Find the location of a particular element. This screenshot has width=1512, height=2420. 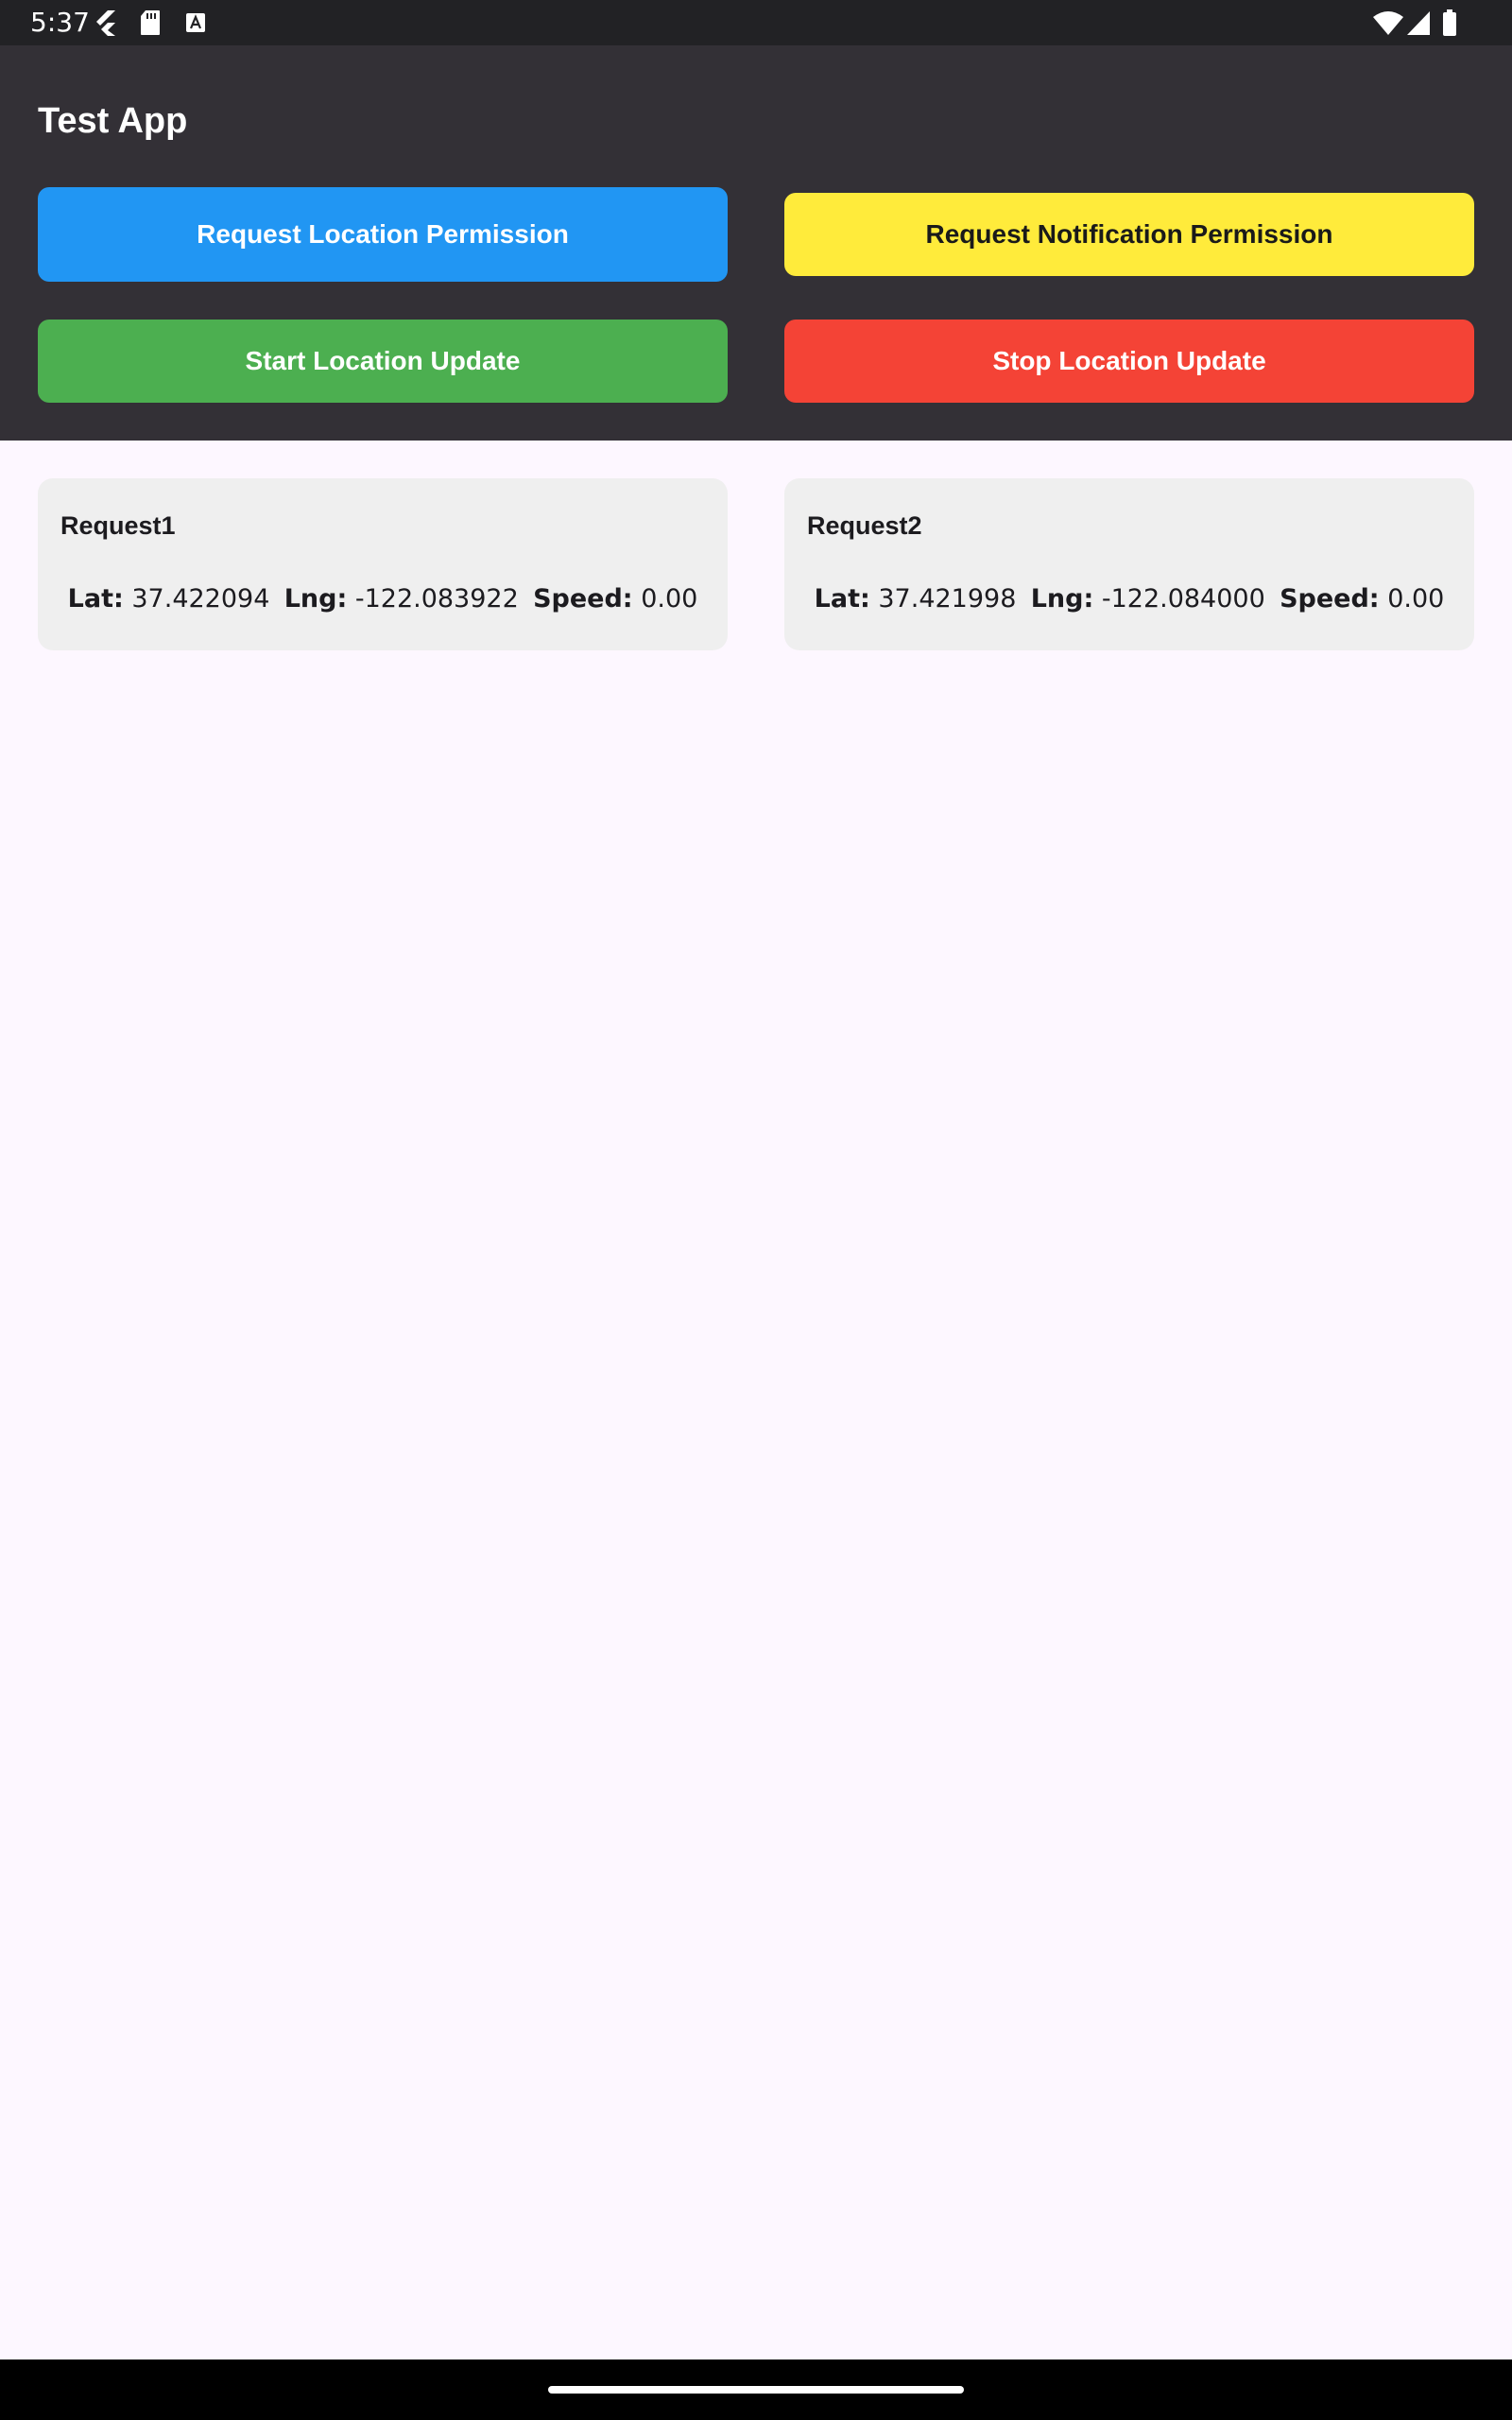

longitude-field: Lng: -122.083922 is located at coordinates (401, 599).